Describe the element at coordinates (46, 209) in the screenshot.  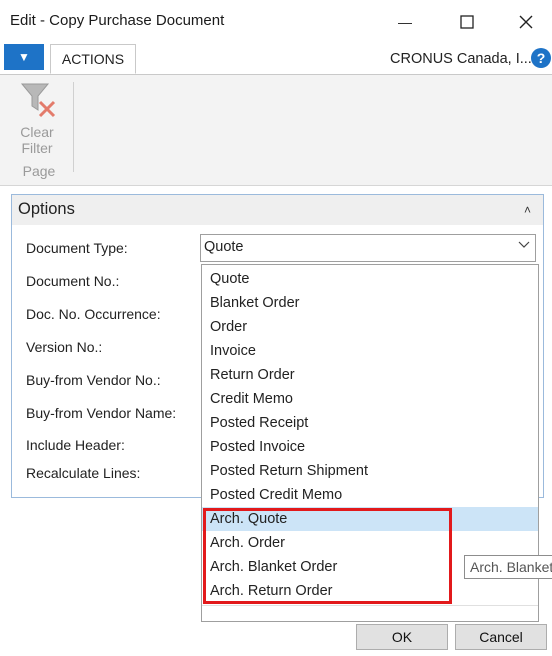
I see `options-title: Options` at that location.